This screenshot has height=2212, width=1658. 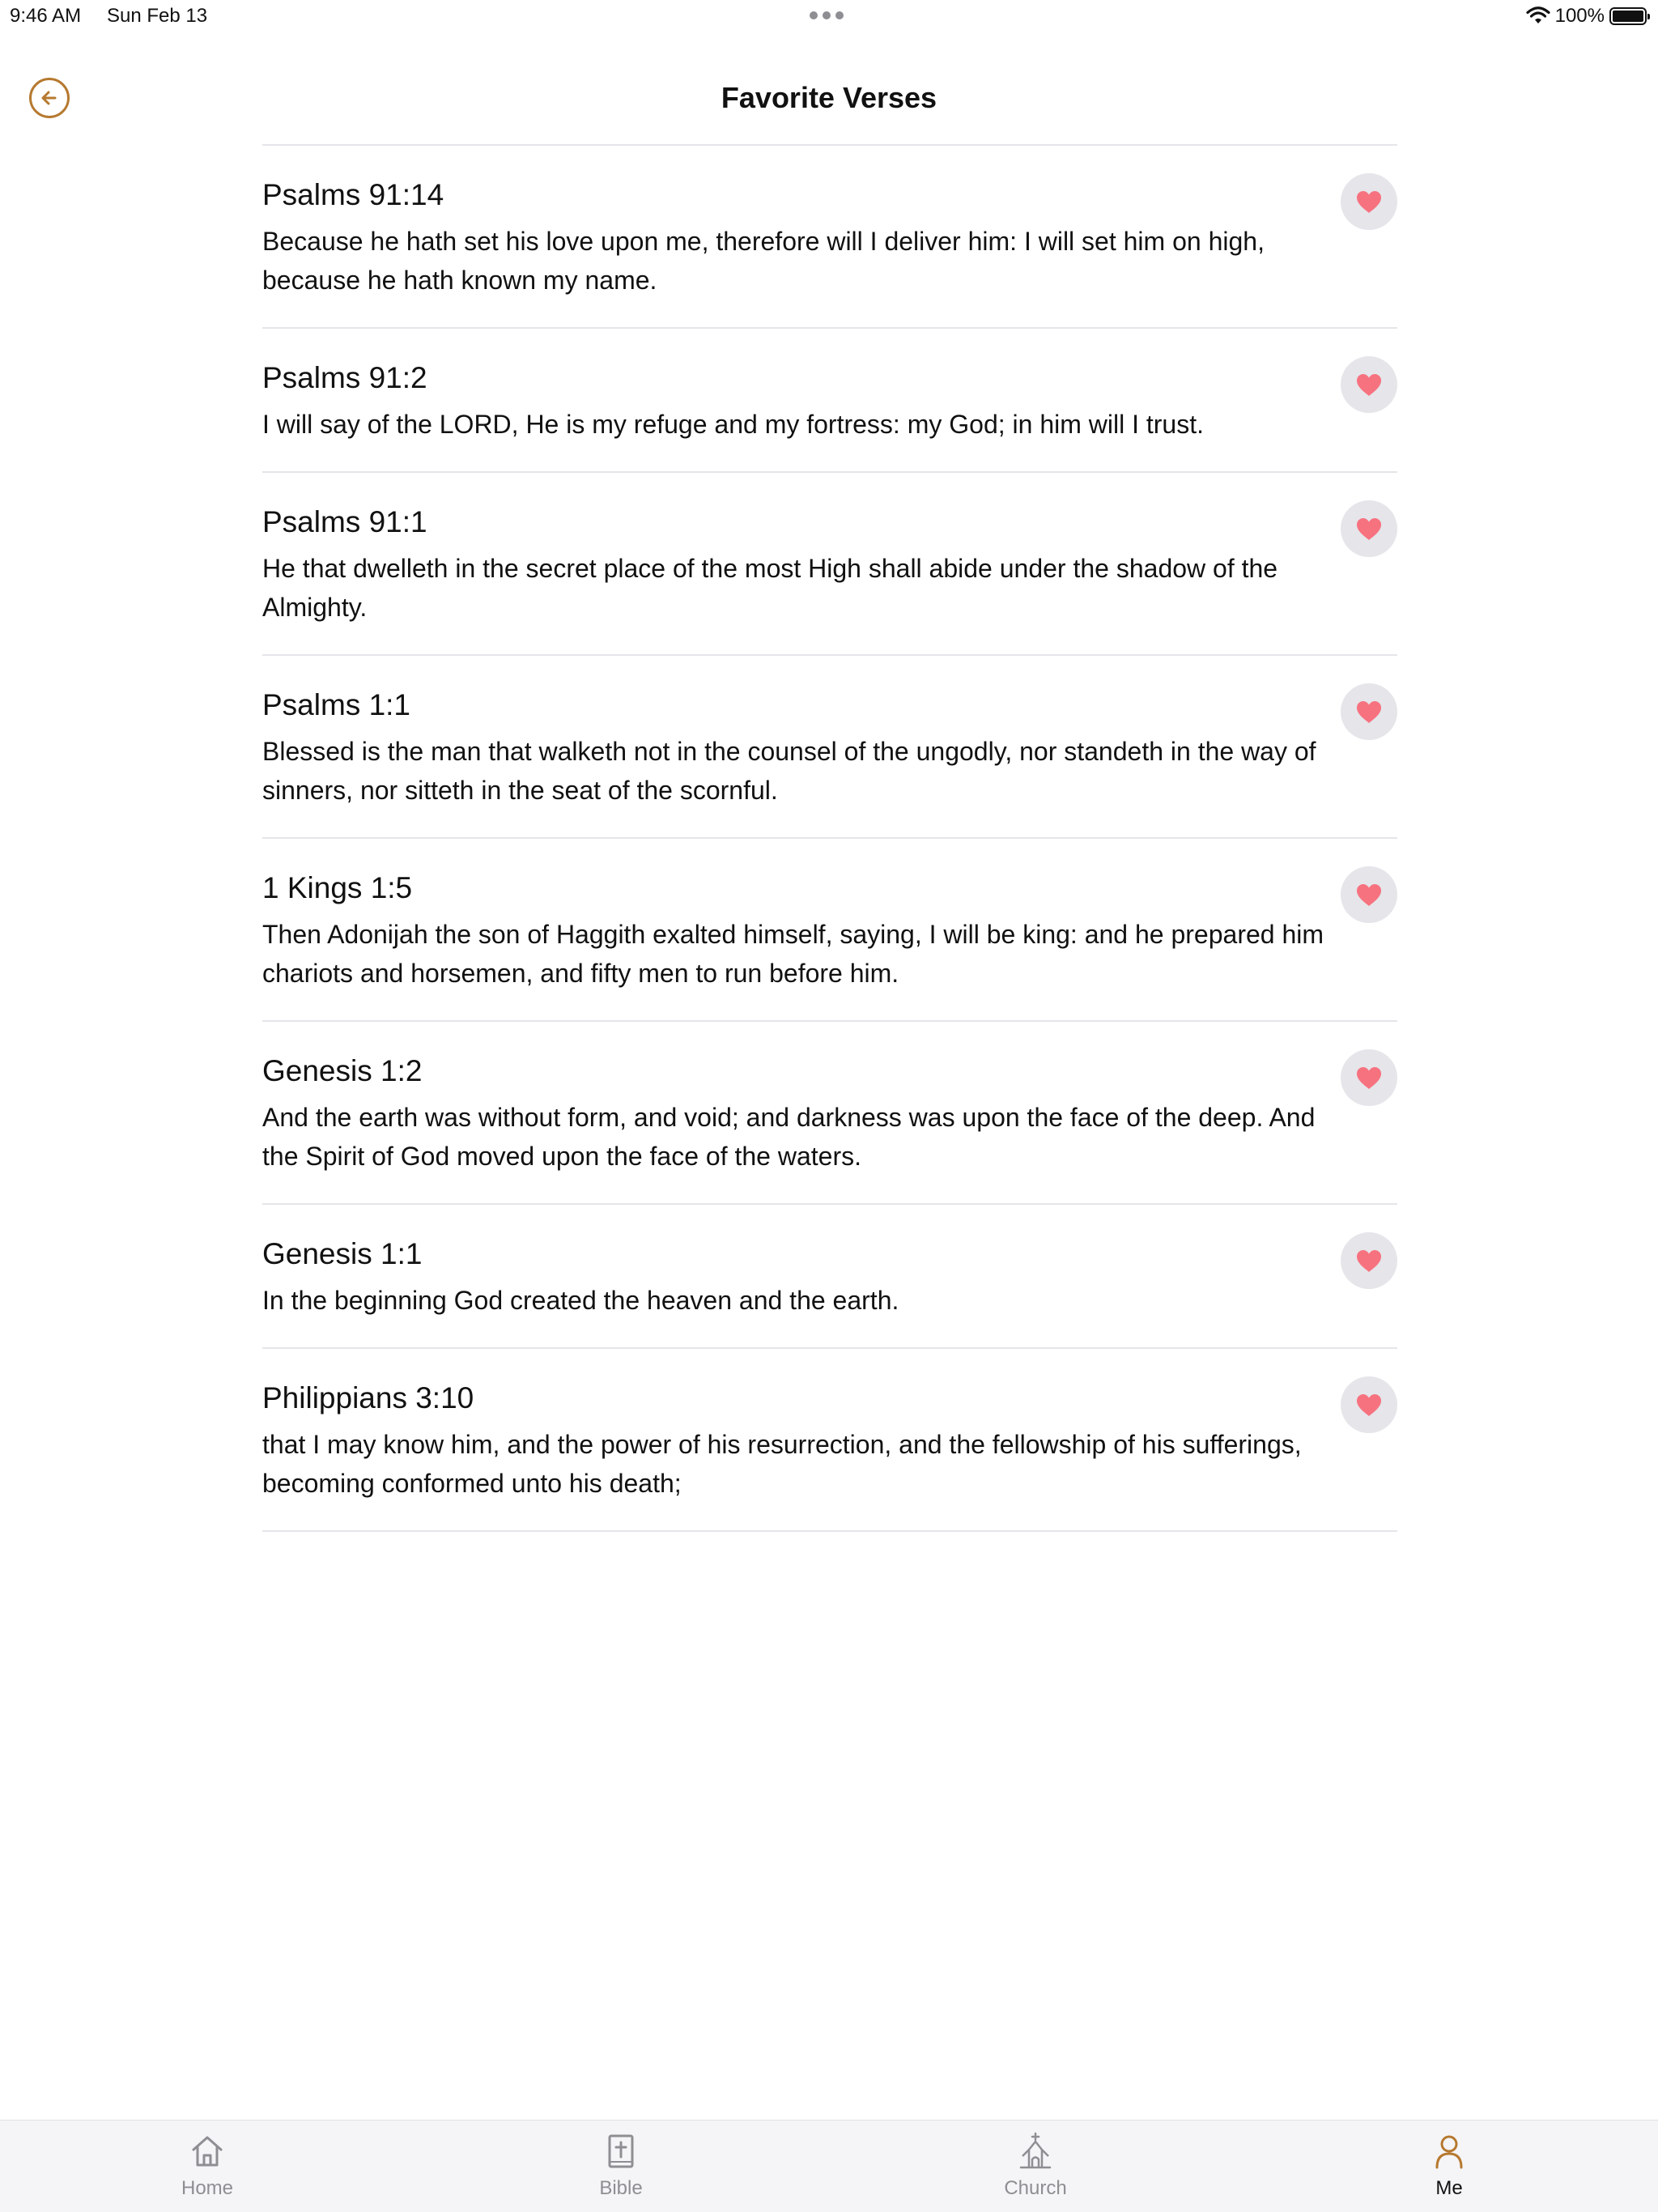 I want to click on tab-bible: Bible, so click(x=621, y=2166).